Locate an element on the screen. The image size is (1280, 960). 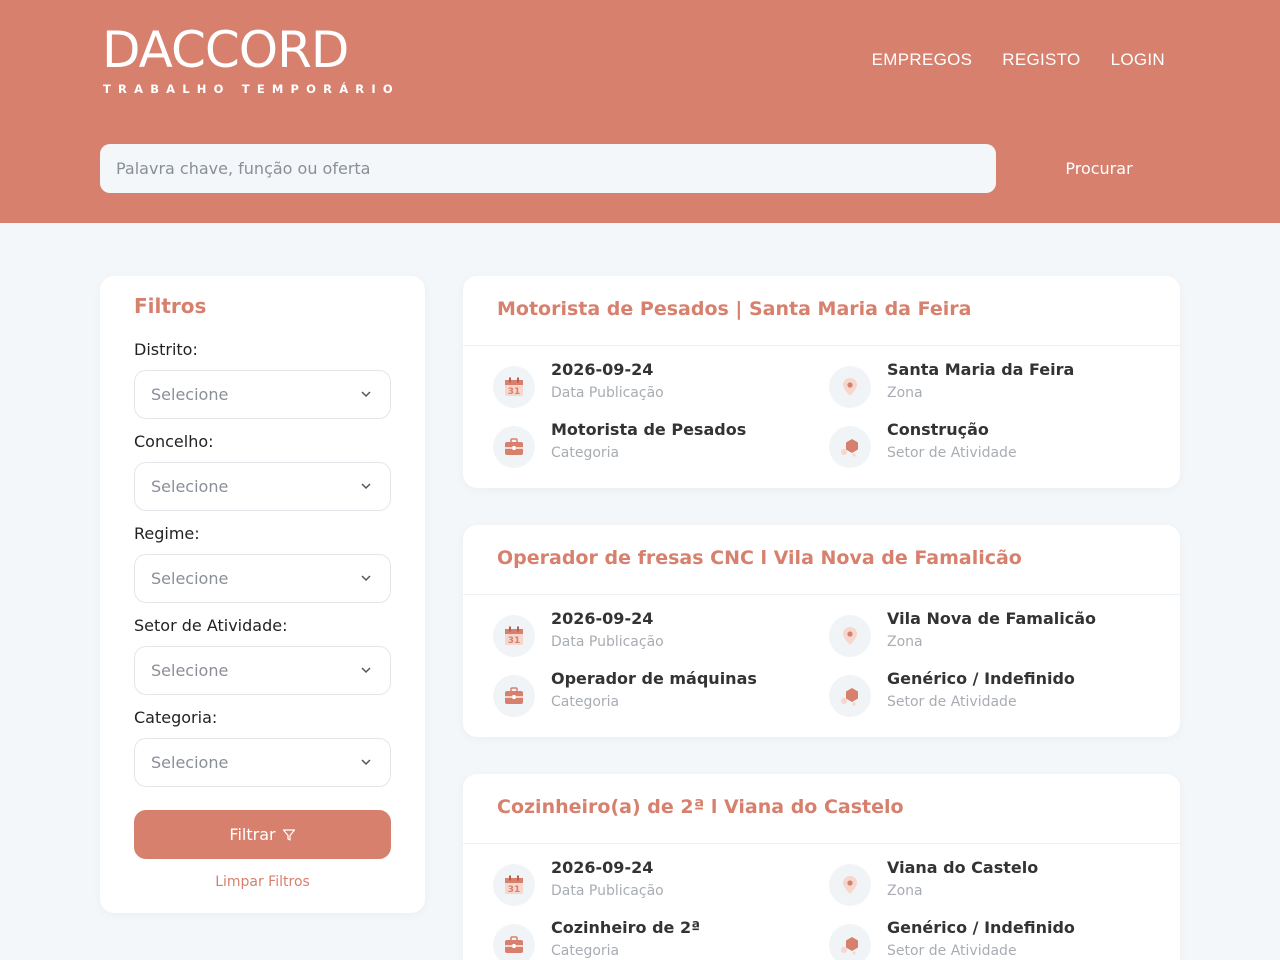
job-category: Motorista de Pesados Categoria is located at coordinates (653, 448).